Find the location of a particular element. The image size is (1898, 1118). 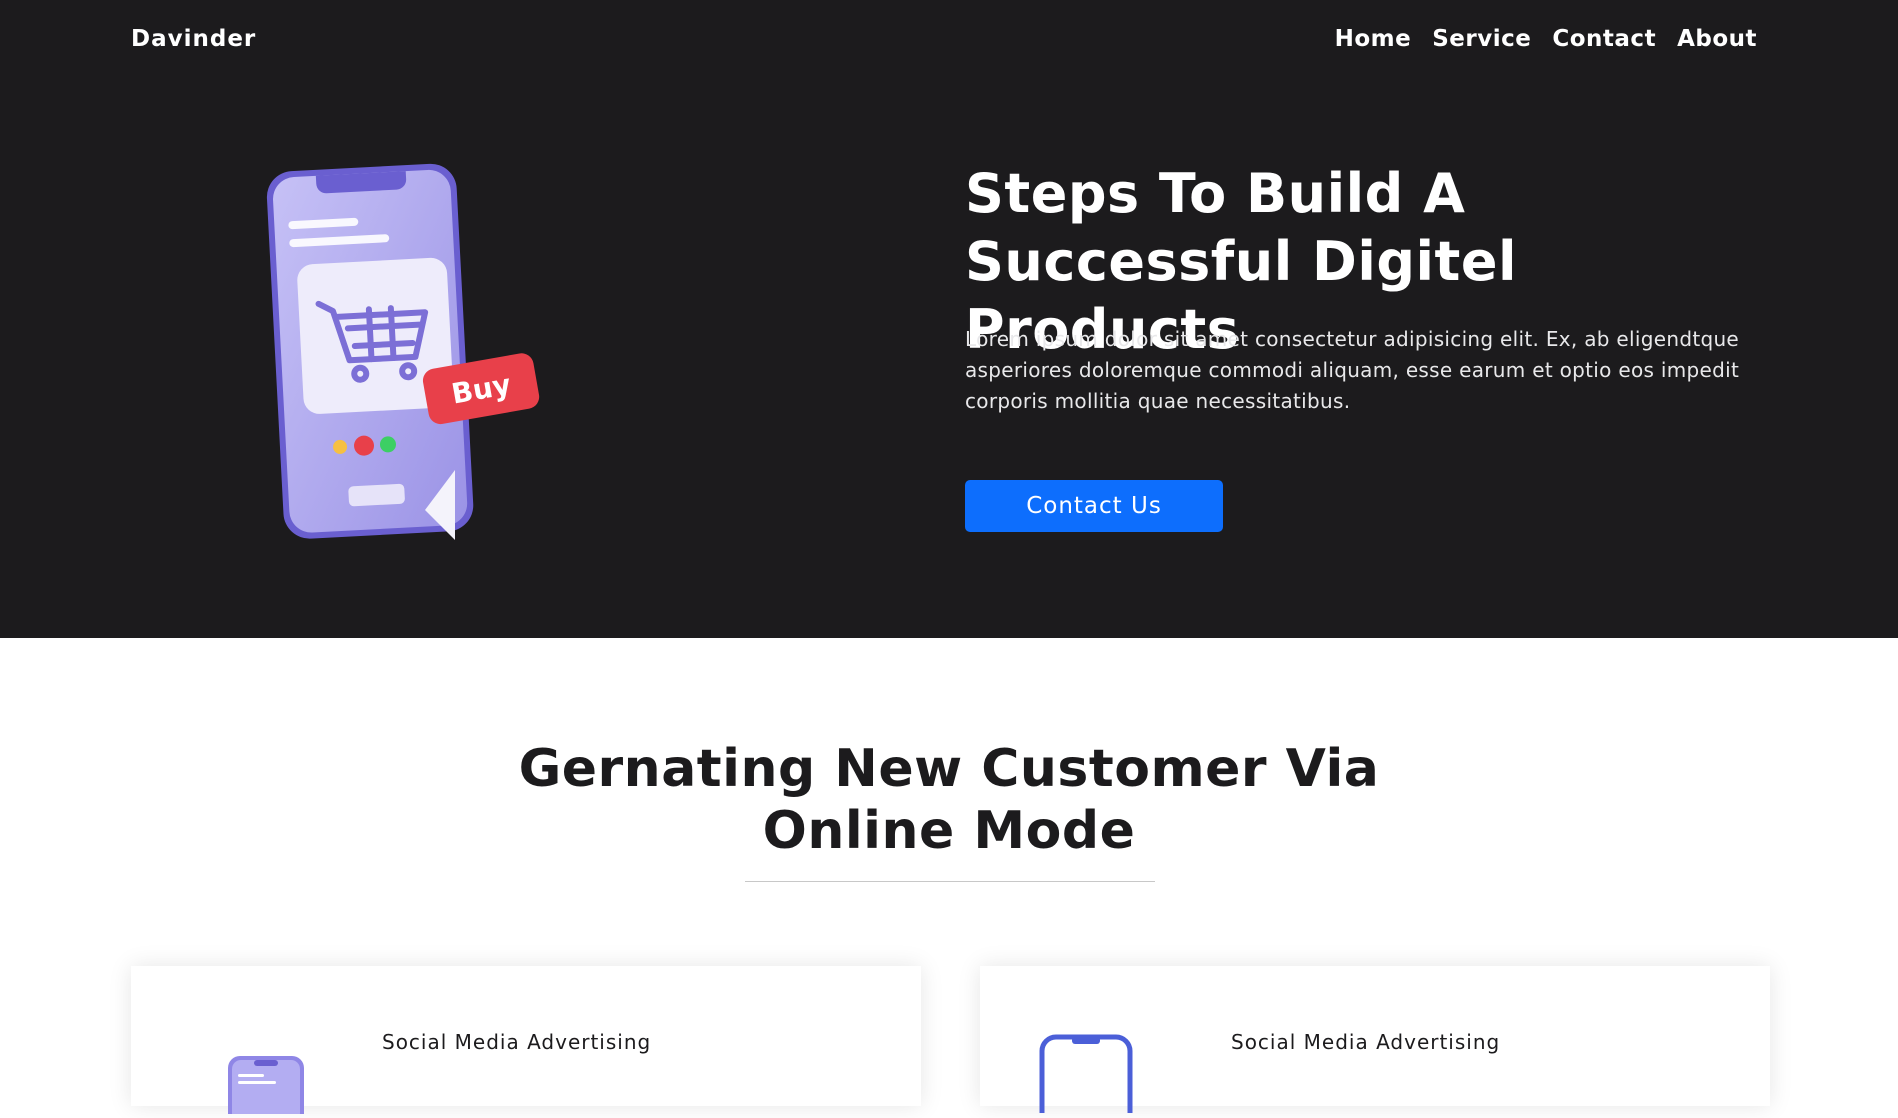

section-title: Gernating New Customer Via Online Mode is located at coordinates (949, 800).